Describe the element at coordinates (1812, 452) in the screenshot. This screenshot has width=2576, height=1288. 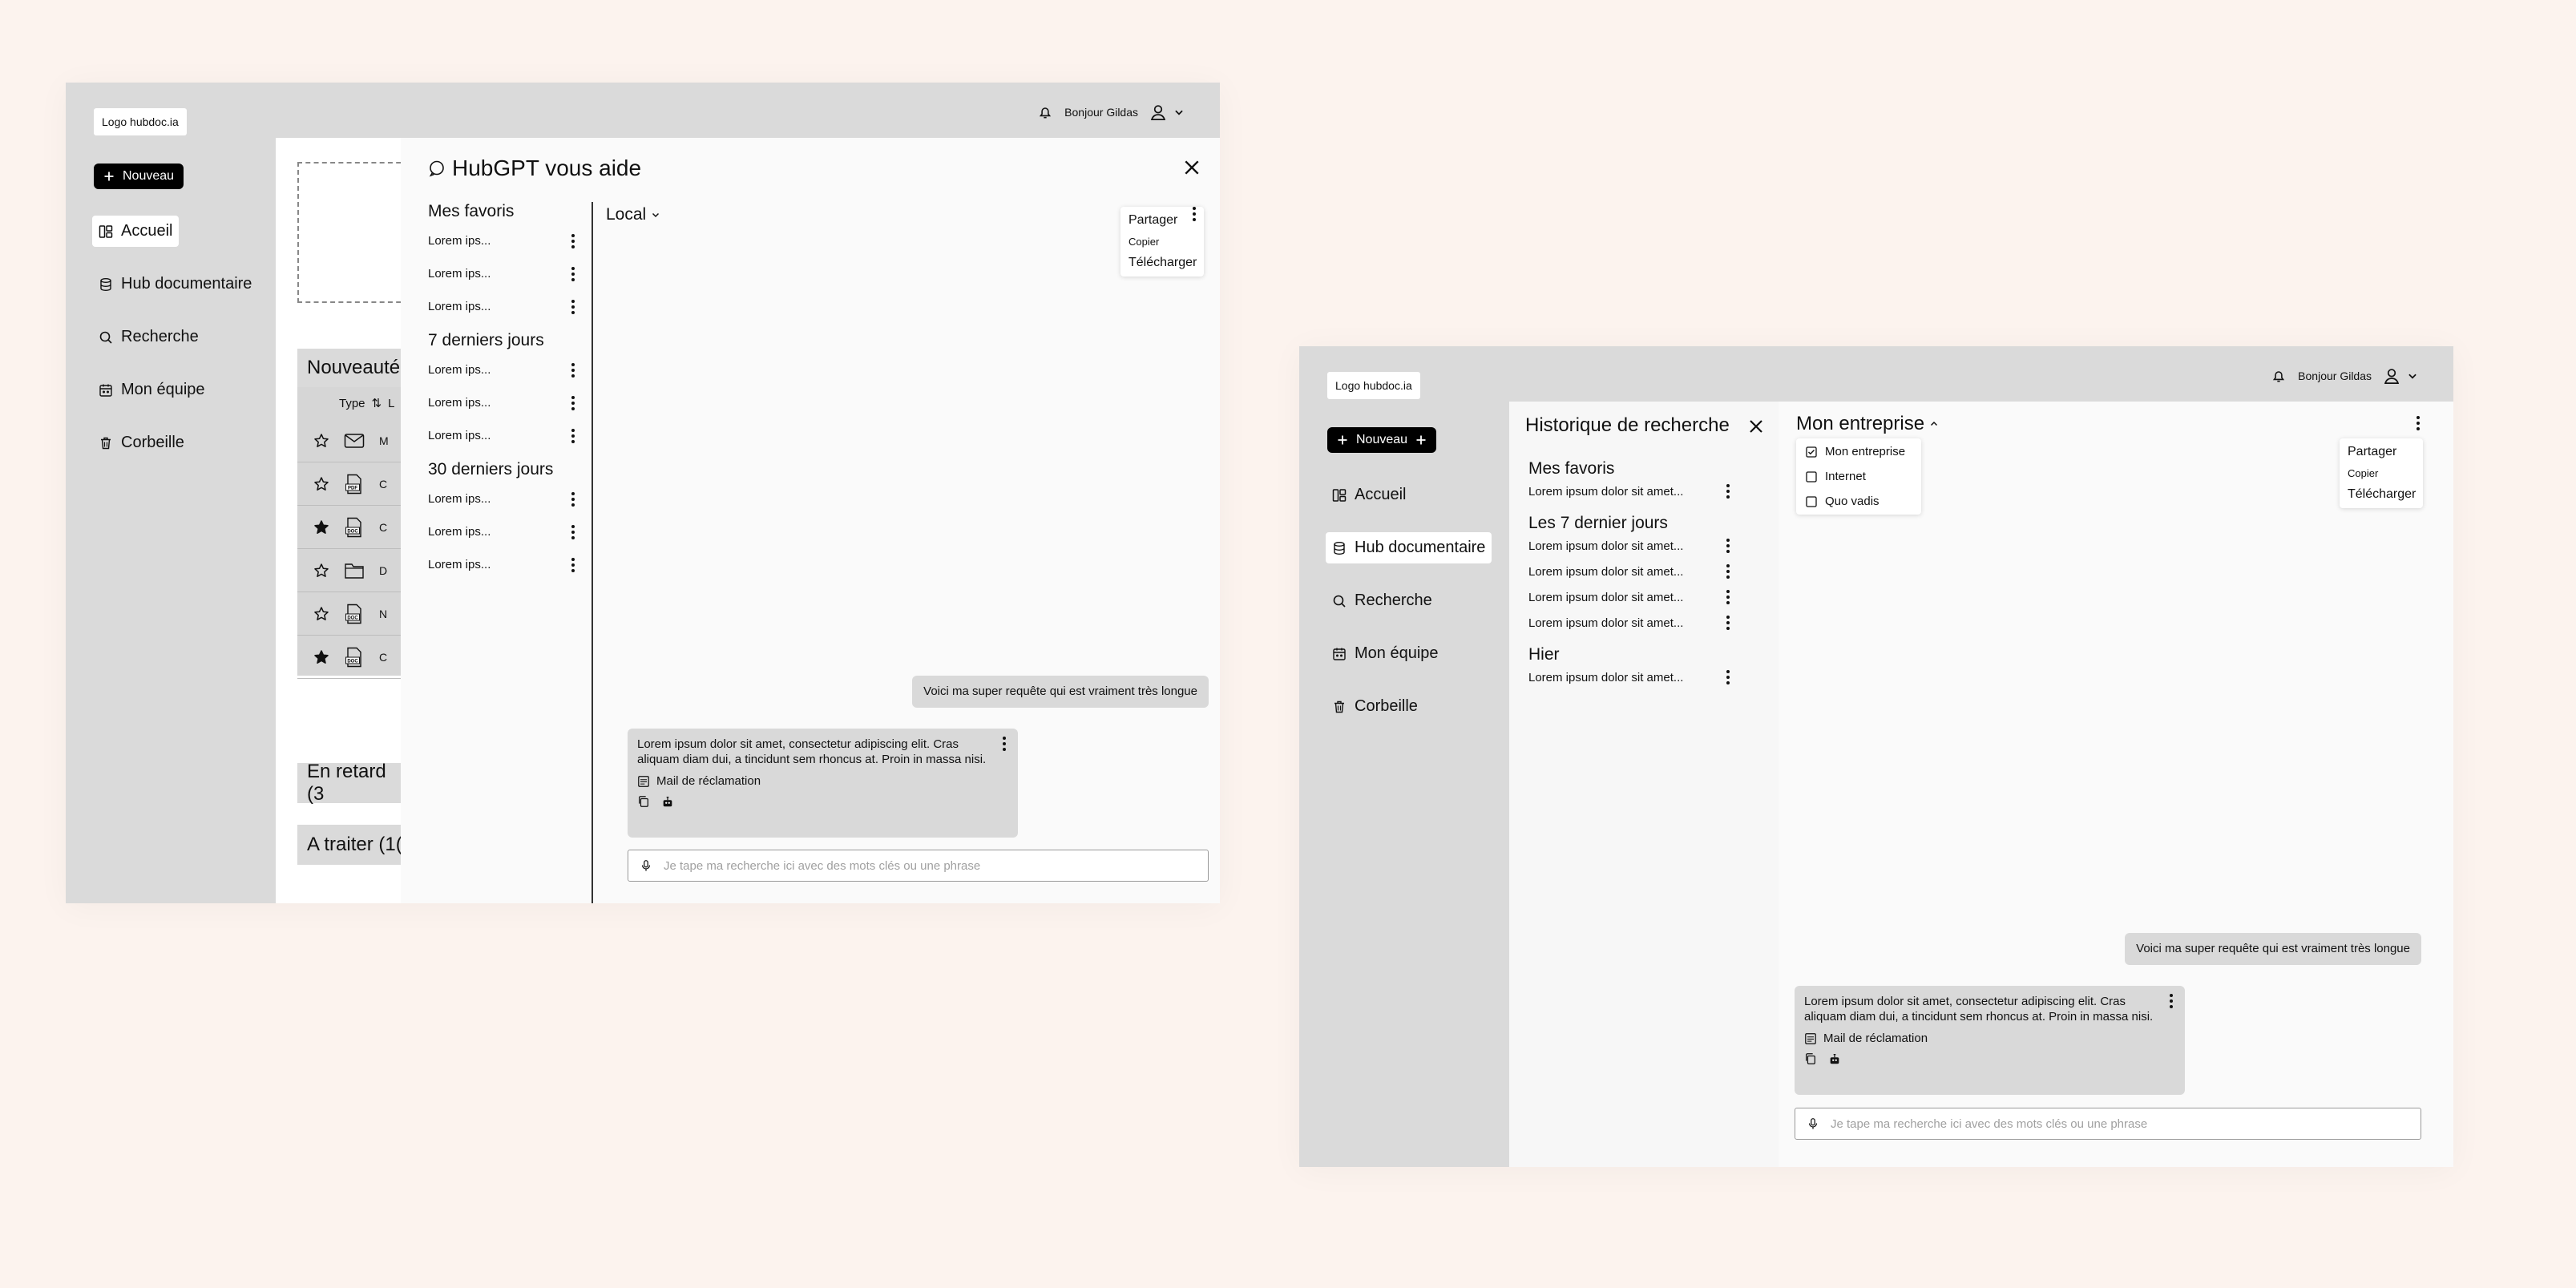
I see `checkbox-checked-icon` at that location.